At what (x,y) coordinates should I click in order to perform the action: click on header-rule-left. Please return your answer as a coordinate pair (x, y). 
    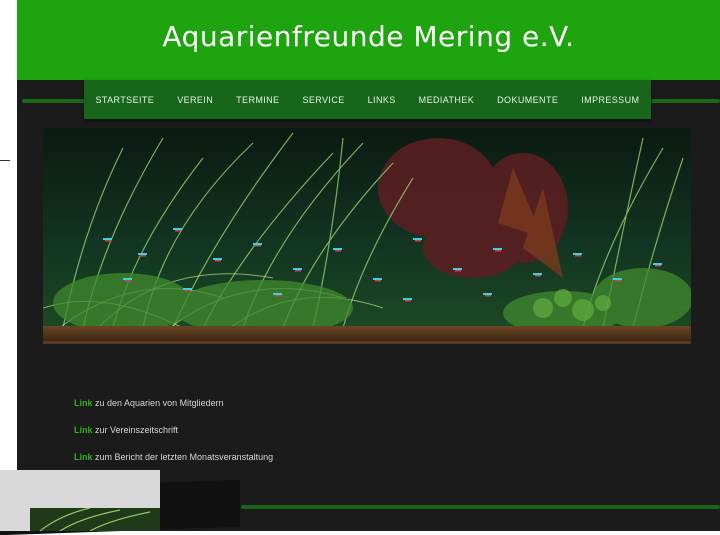
    Looking at the image, I should click on (56, 101).